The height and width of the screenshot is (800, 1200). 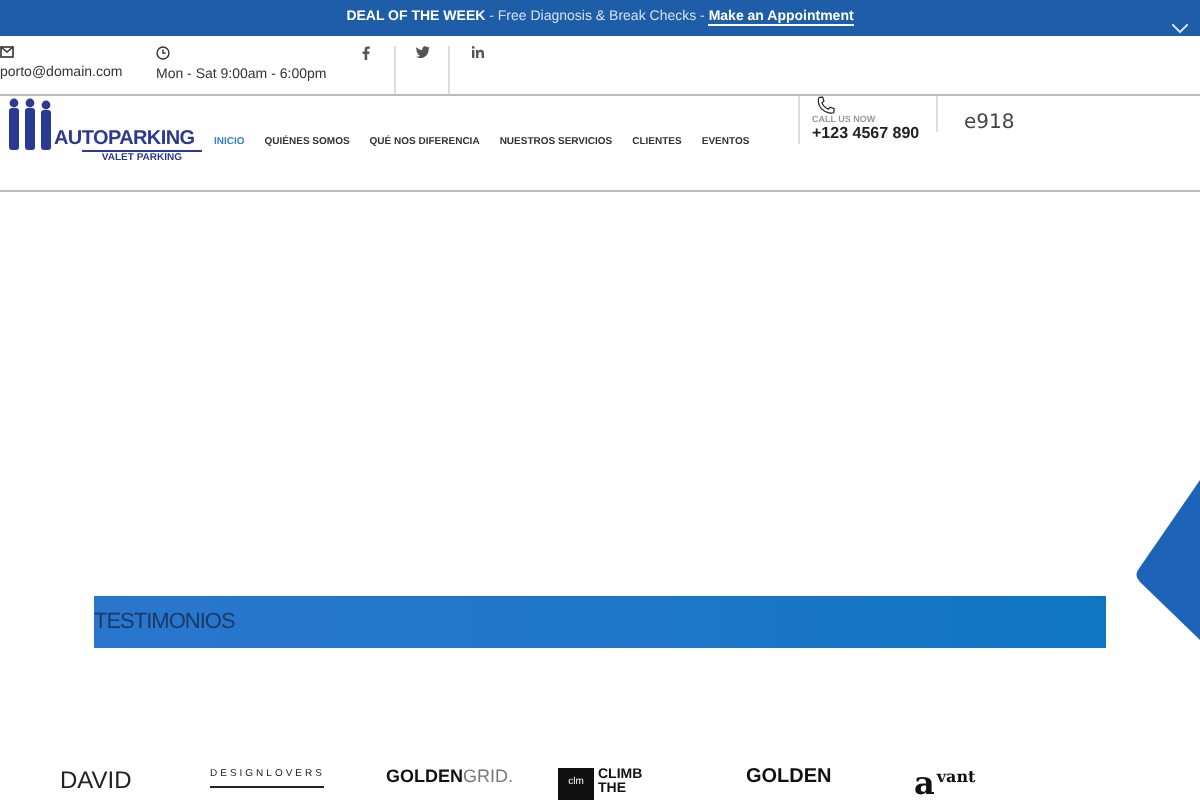 What do you see at coordinates (163, 53) in the screenshot?
I see `clock-icon` at bounding box center [163, 53].